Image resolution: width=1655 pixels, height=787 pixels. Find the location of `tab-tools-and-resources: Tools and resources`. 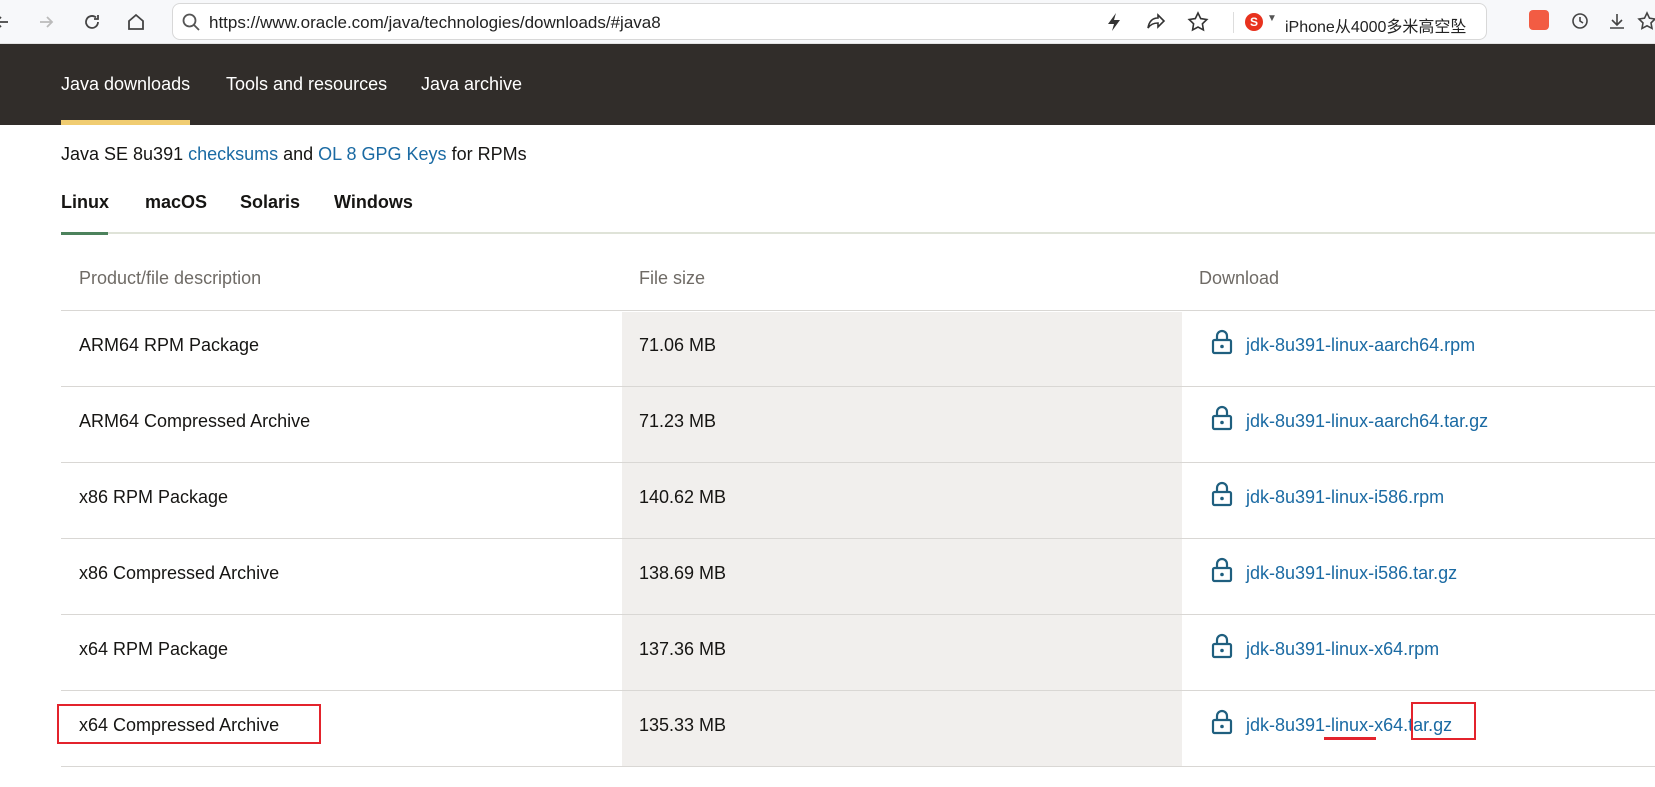

tab-tools-and-resources: Tools and resources is located at coordinates (306, 84).